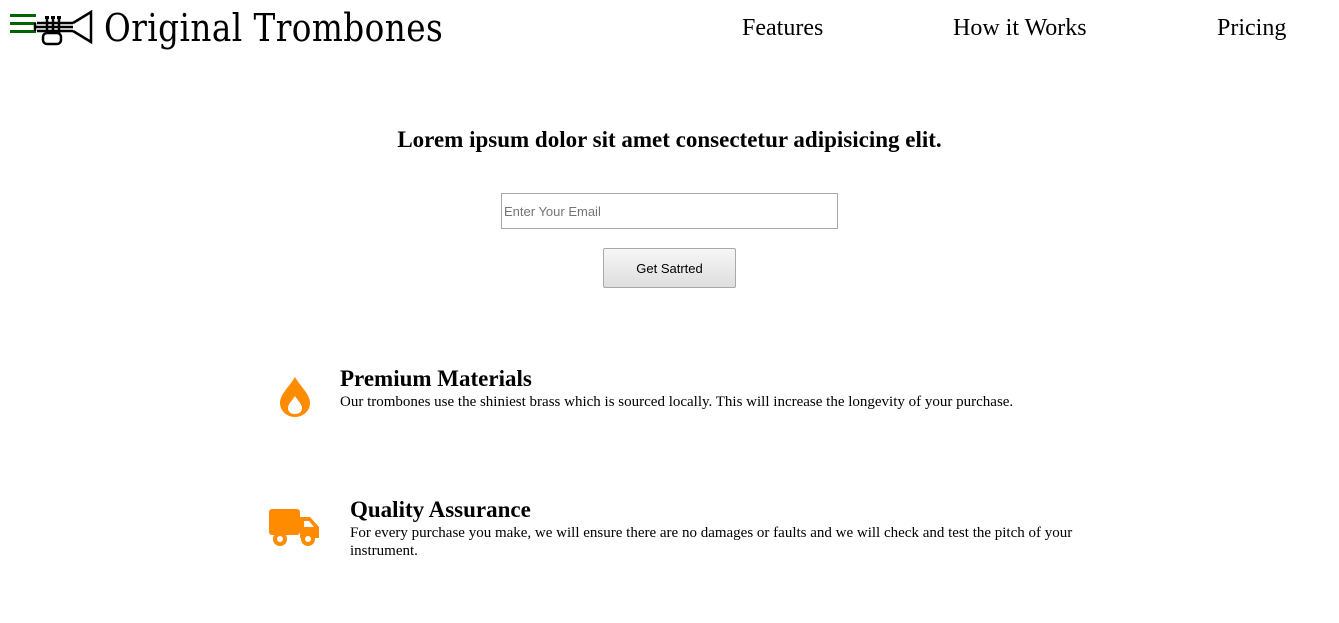 The image size is (1339, 623). I want to click on nav-link-features: Features, so click(782, 28).